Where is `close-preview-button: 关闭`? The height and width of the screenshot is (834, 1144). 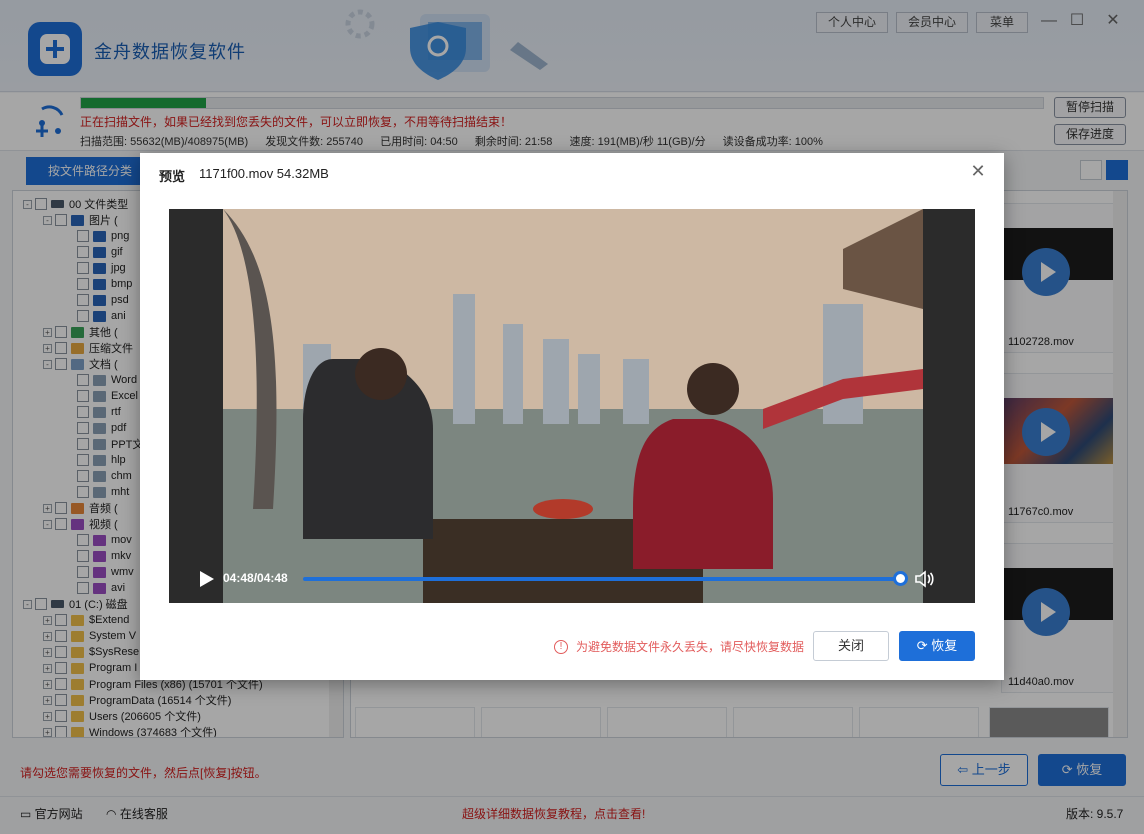 close-preview-button: 关闭 is located at coordinates (851, 646).